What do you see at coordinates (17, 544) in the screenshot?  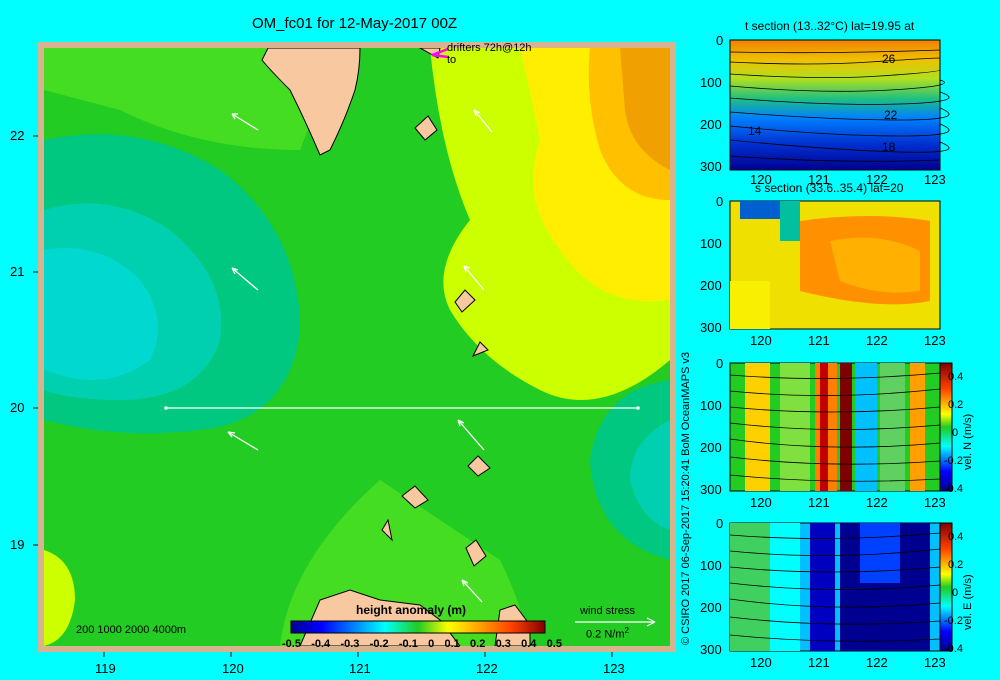 I see `y-tick: 19` at bounding box center [17, 544].